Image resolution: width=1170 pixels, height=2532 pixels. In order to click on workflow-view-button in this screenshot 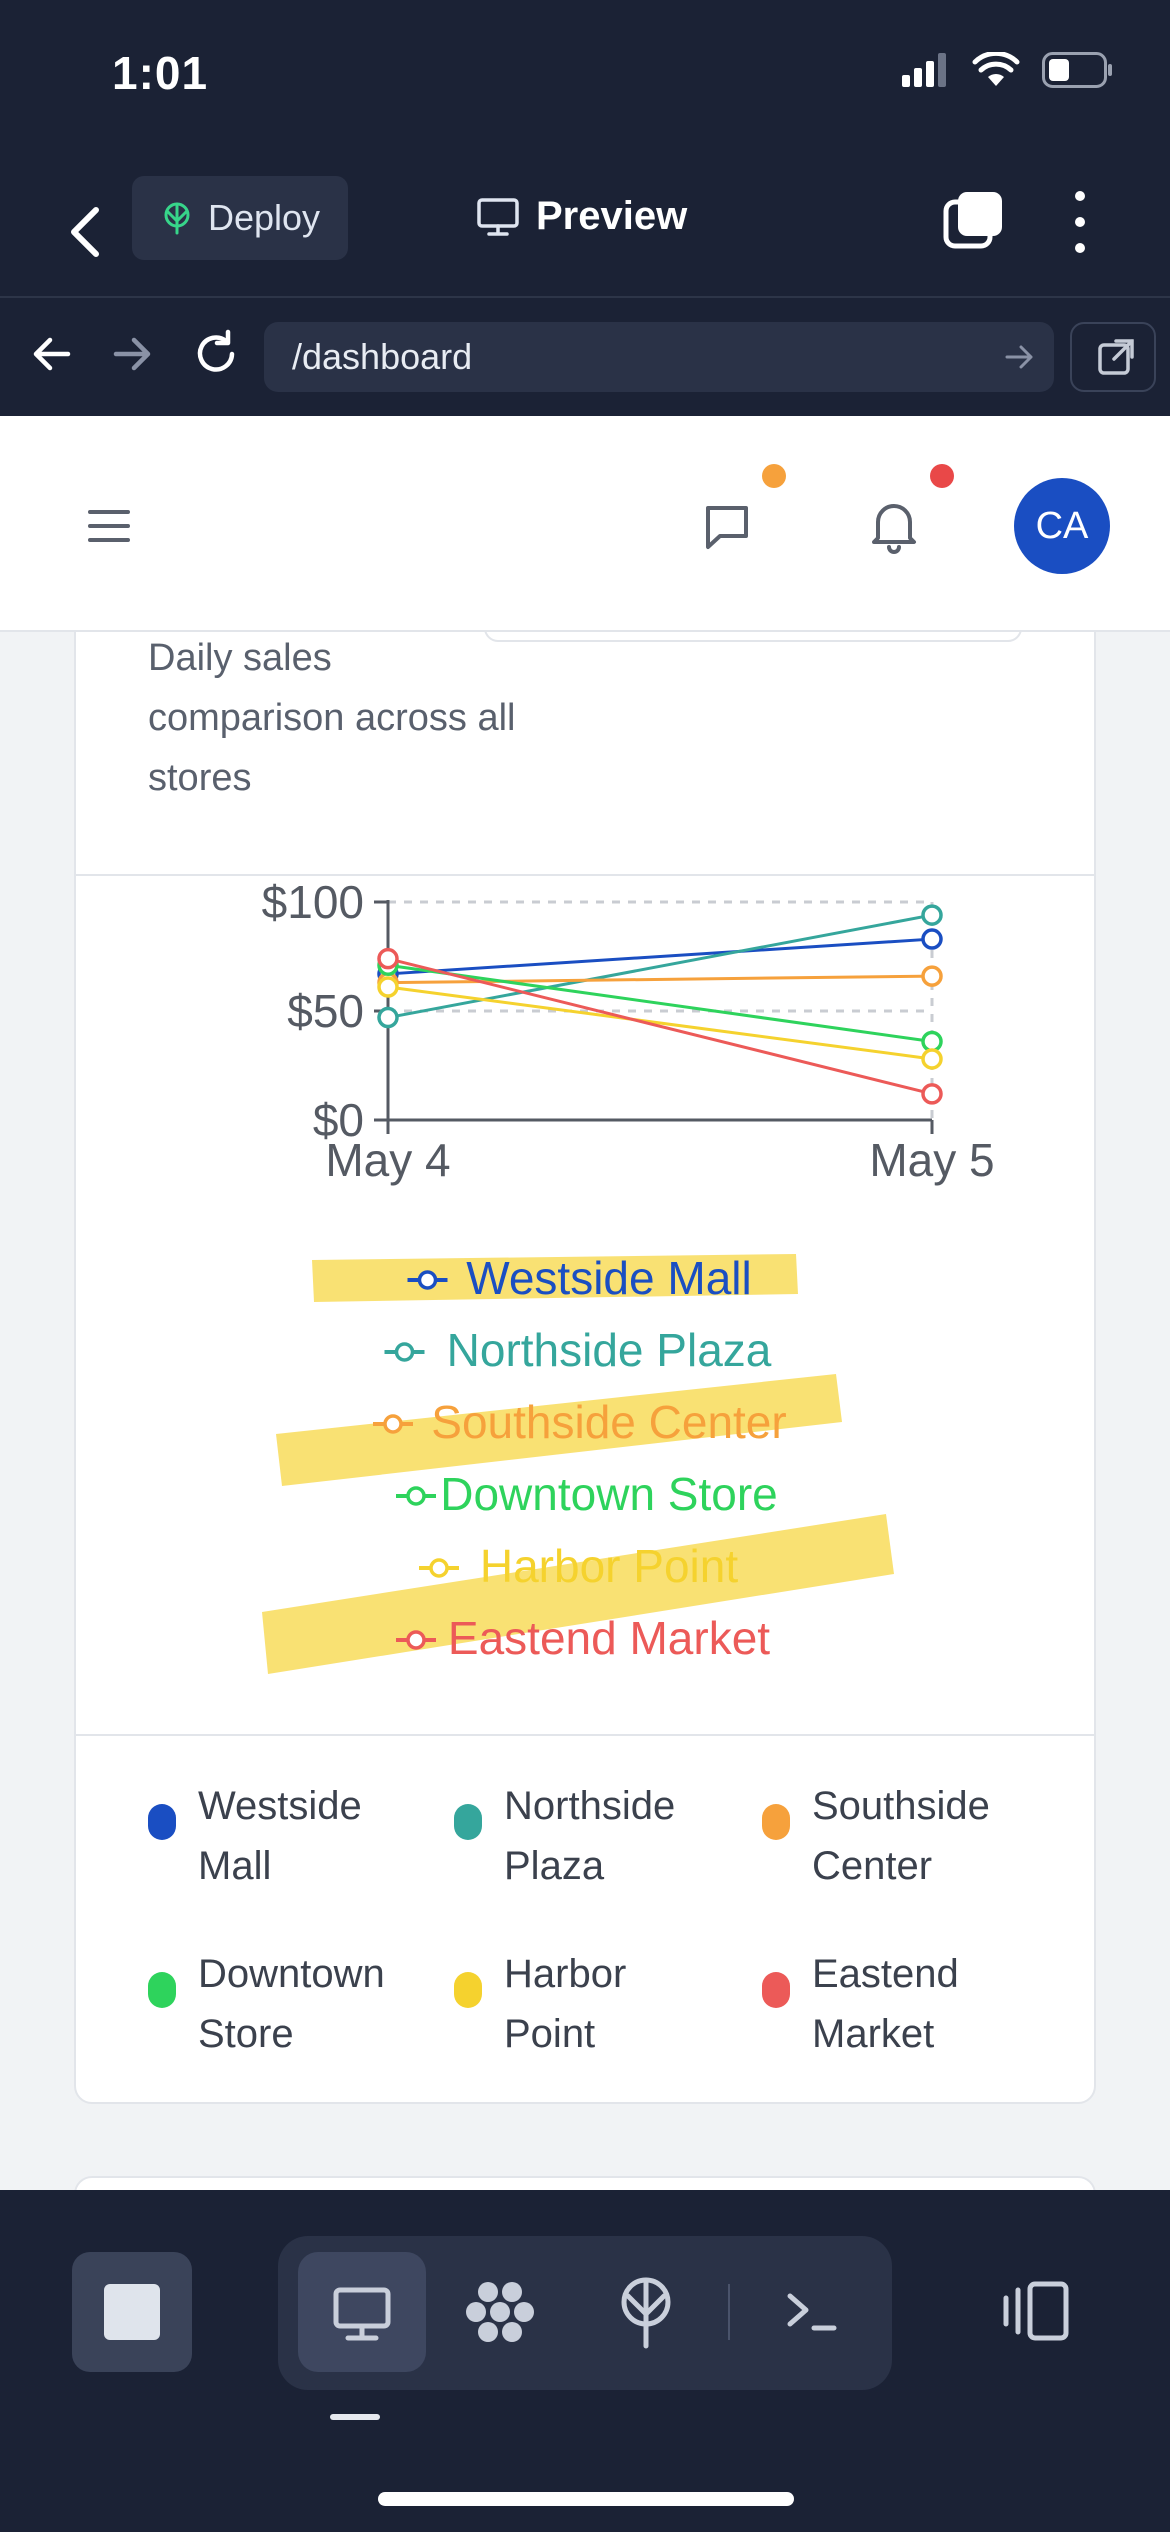, I will do `click(504, 2312)`.